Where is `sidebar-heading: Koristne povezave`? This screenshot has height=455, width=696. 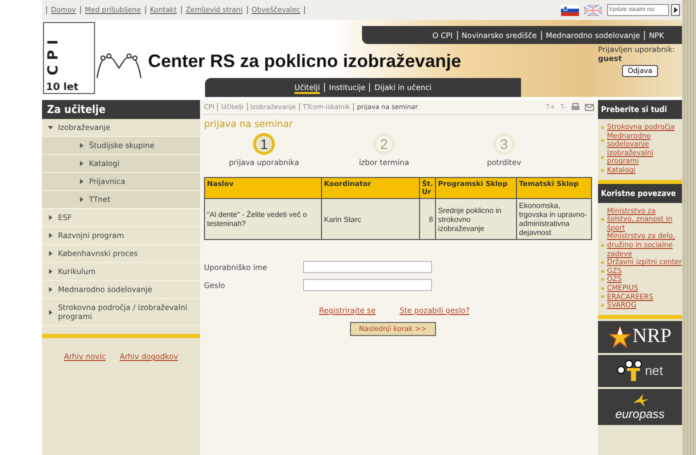 sidebar-heading: Koristne povezave is located at coordinates (640, 193).